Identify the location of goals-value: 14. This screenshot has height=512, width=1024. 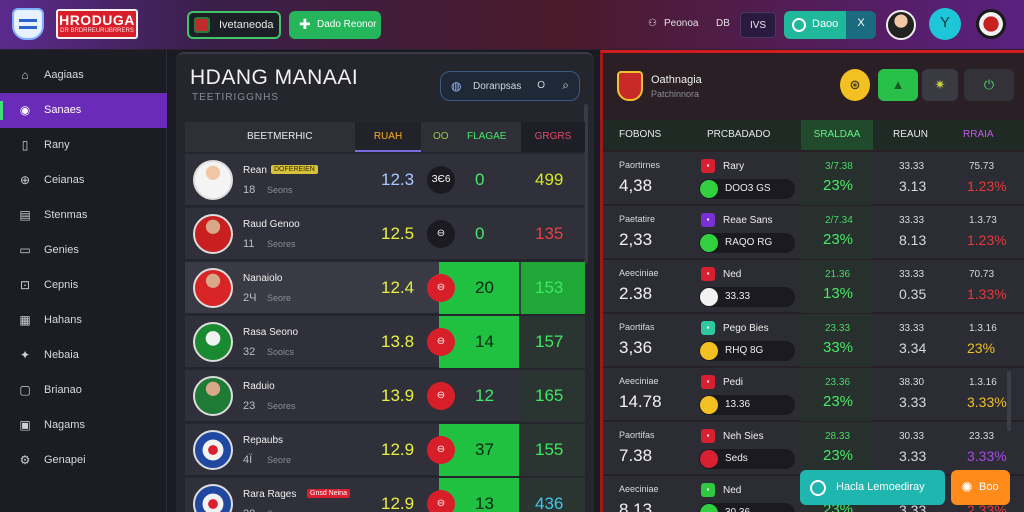
(484, 341).